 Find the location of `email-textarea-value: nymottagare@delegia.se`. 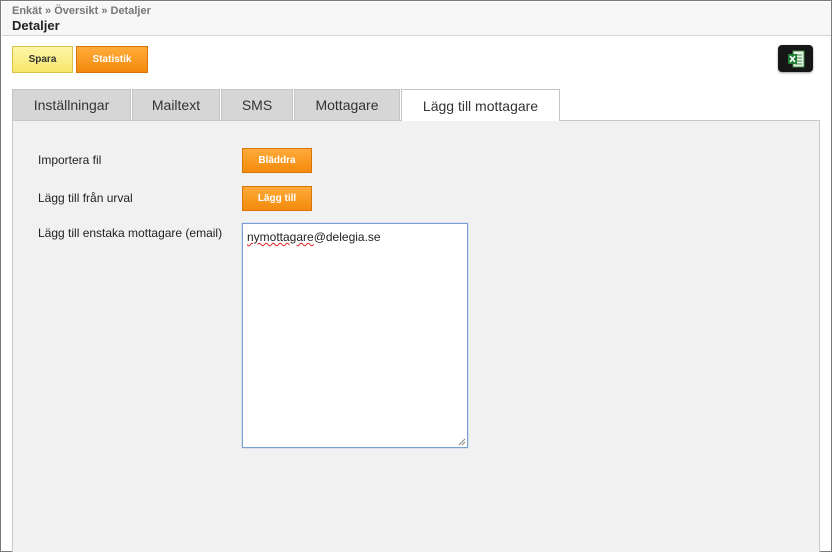

email-textarea-value: nymottagare@delegia.se is located at coordinates (314, 237).